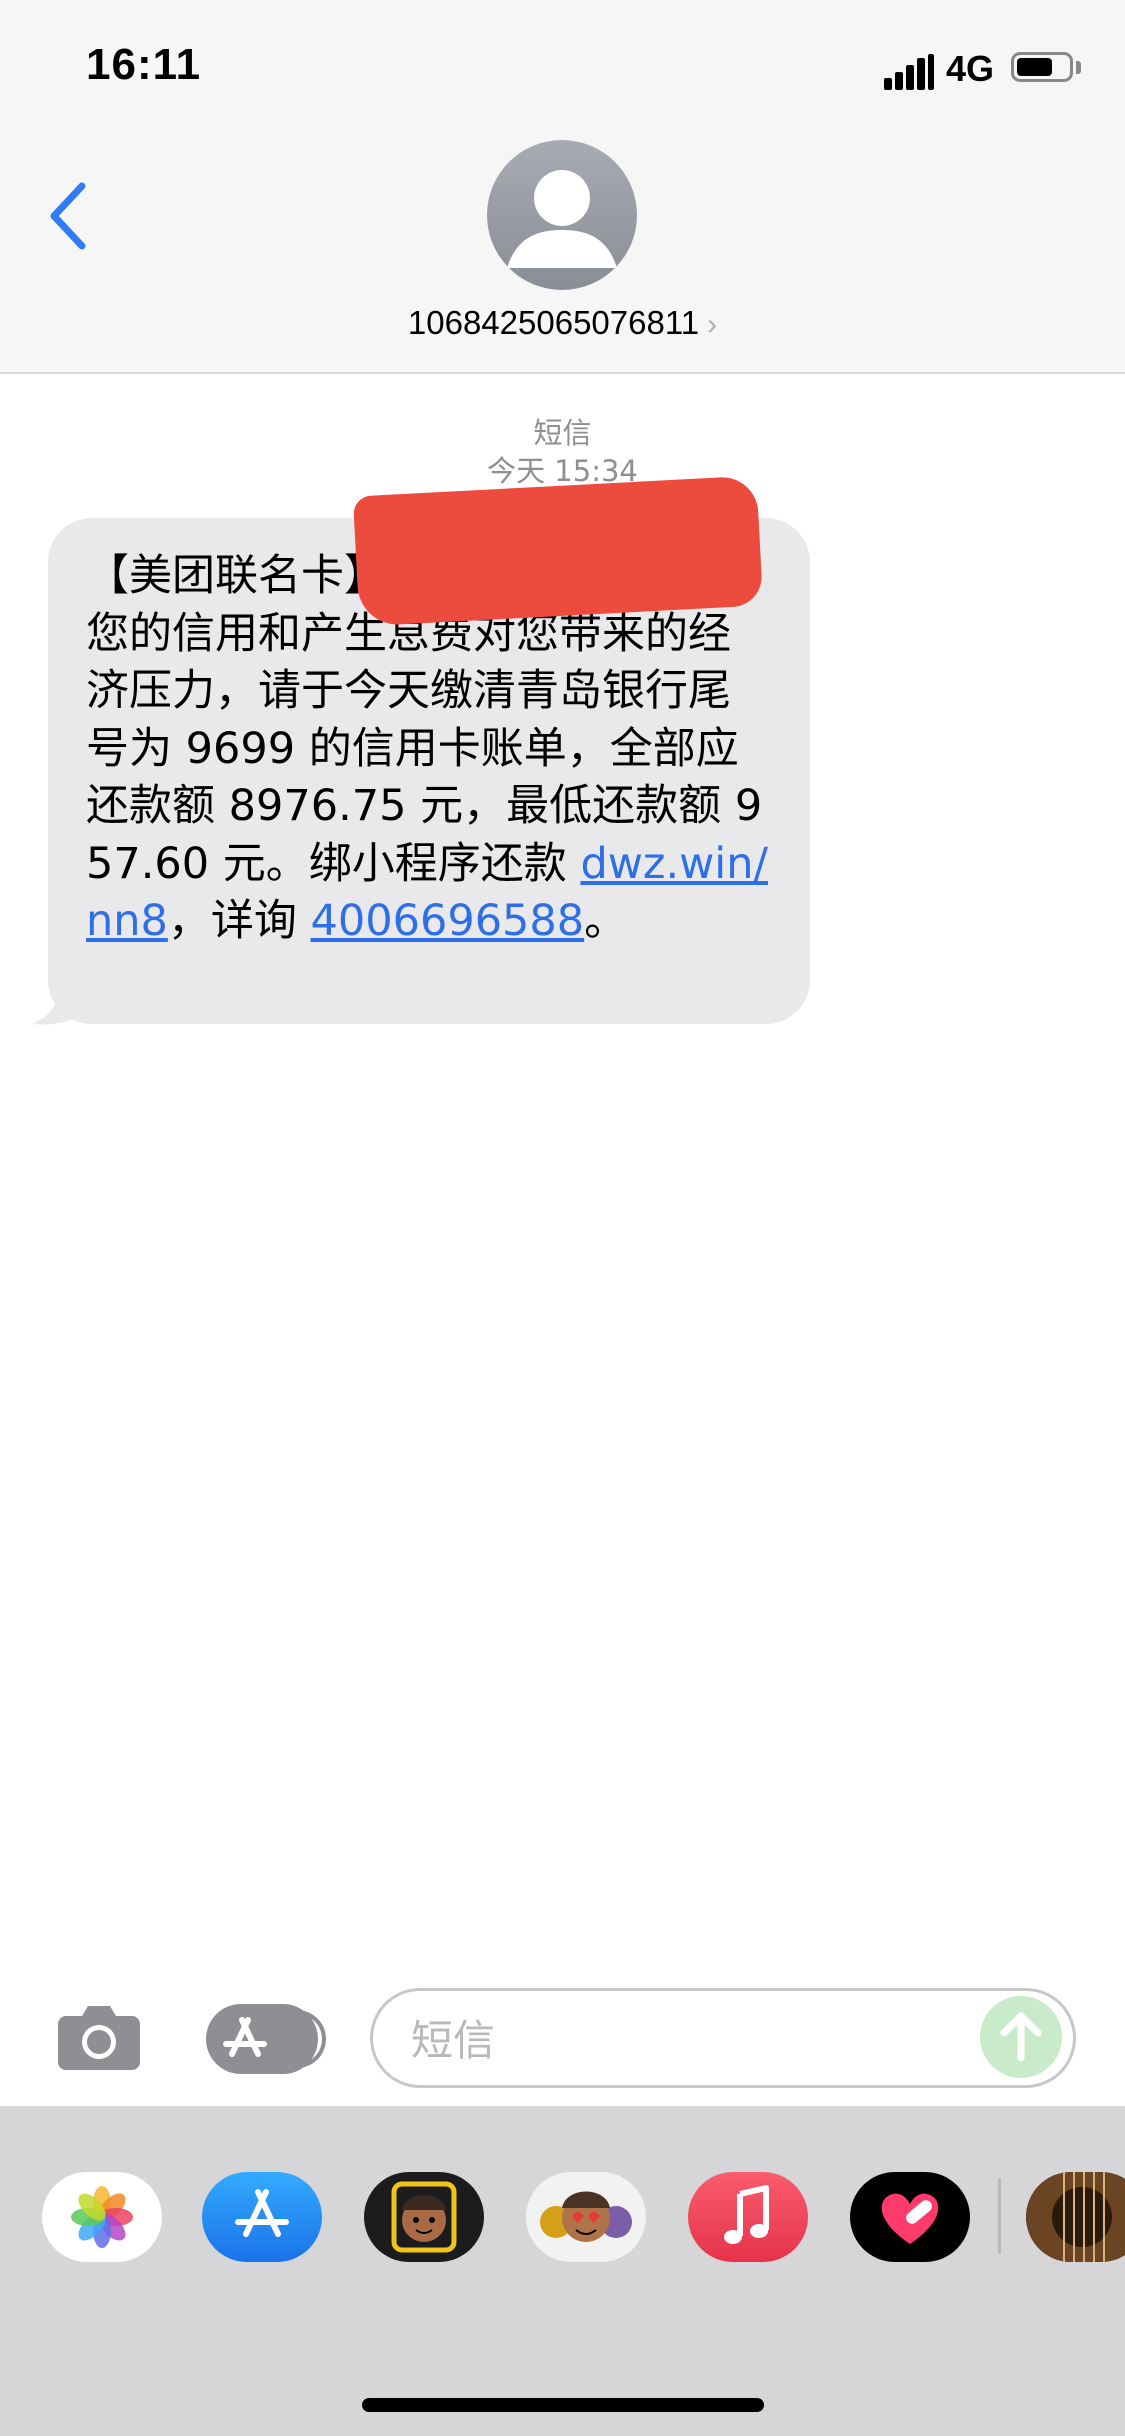 The image size is (1125, 2436). What do you see at coordinates (999, 2216) in the screenshot?
I see `drawer-divider` at bounding box center [999, 2216].